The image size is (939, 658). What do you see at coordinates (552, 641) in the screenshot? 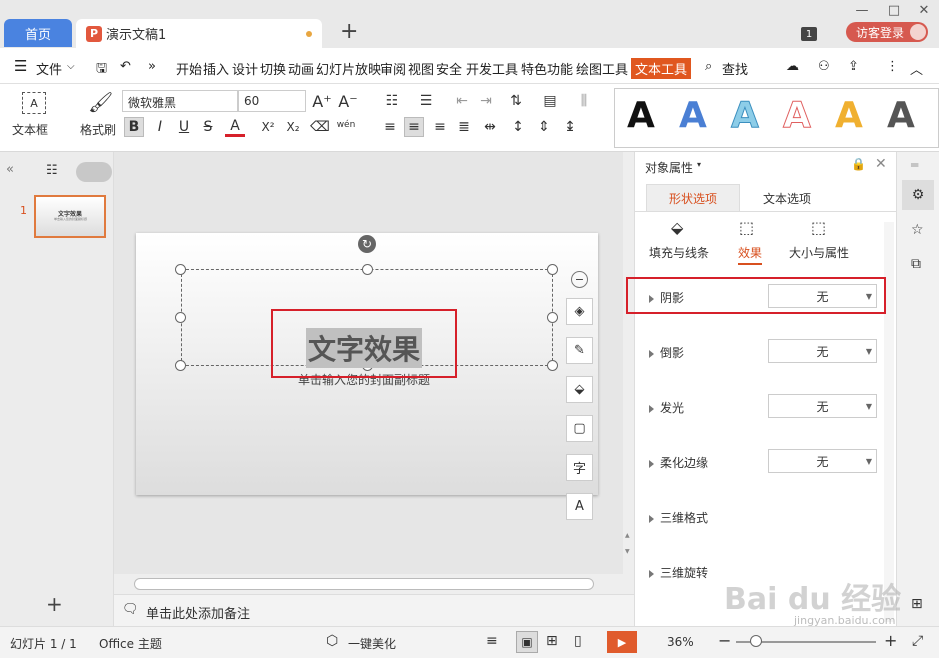
I see `sorter-view-icon: ⊞` at bounding box center [552, 641].